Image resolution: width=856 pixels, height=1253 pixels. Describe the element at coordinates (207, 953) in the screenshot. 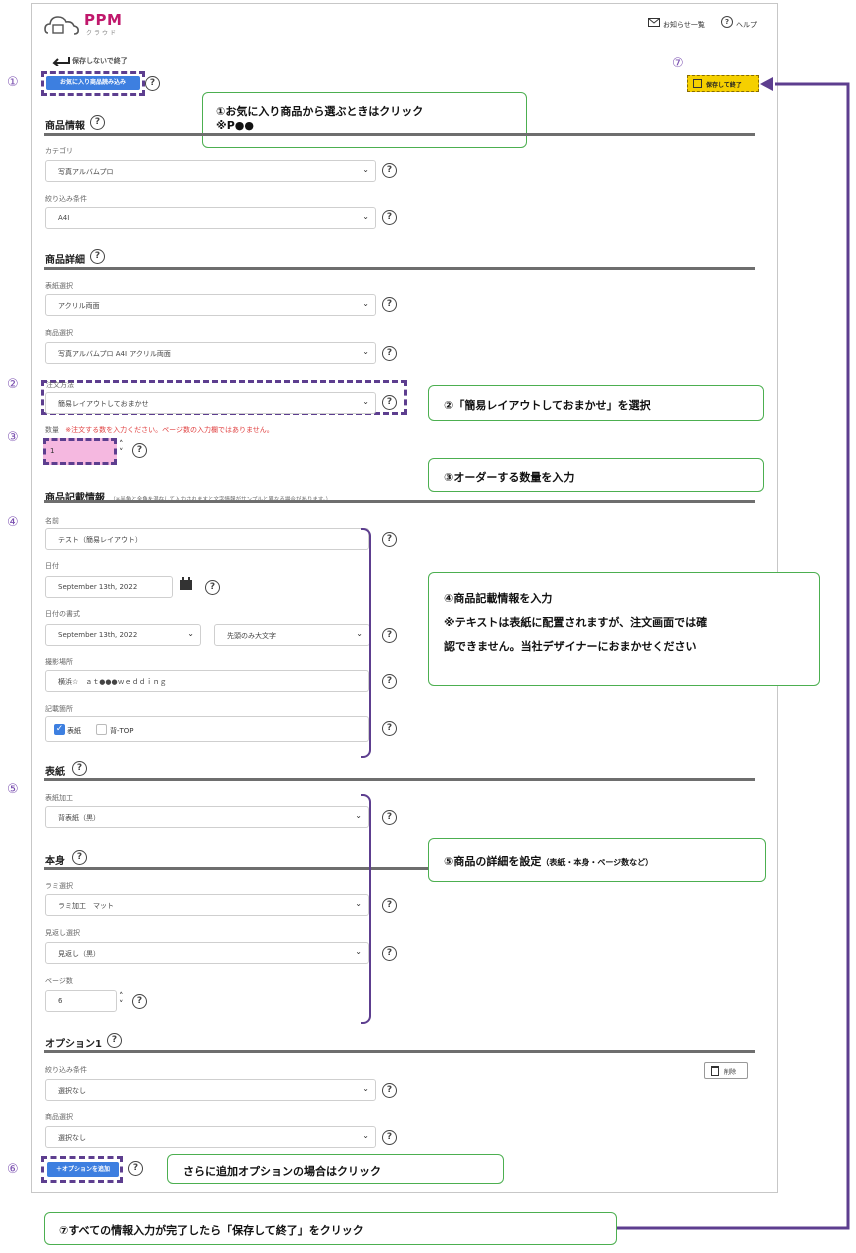

I see `endpaper-select: 見返し（黒） ⌄` at that location.